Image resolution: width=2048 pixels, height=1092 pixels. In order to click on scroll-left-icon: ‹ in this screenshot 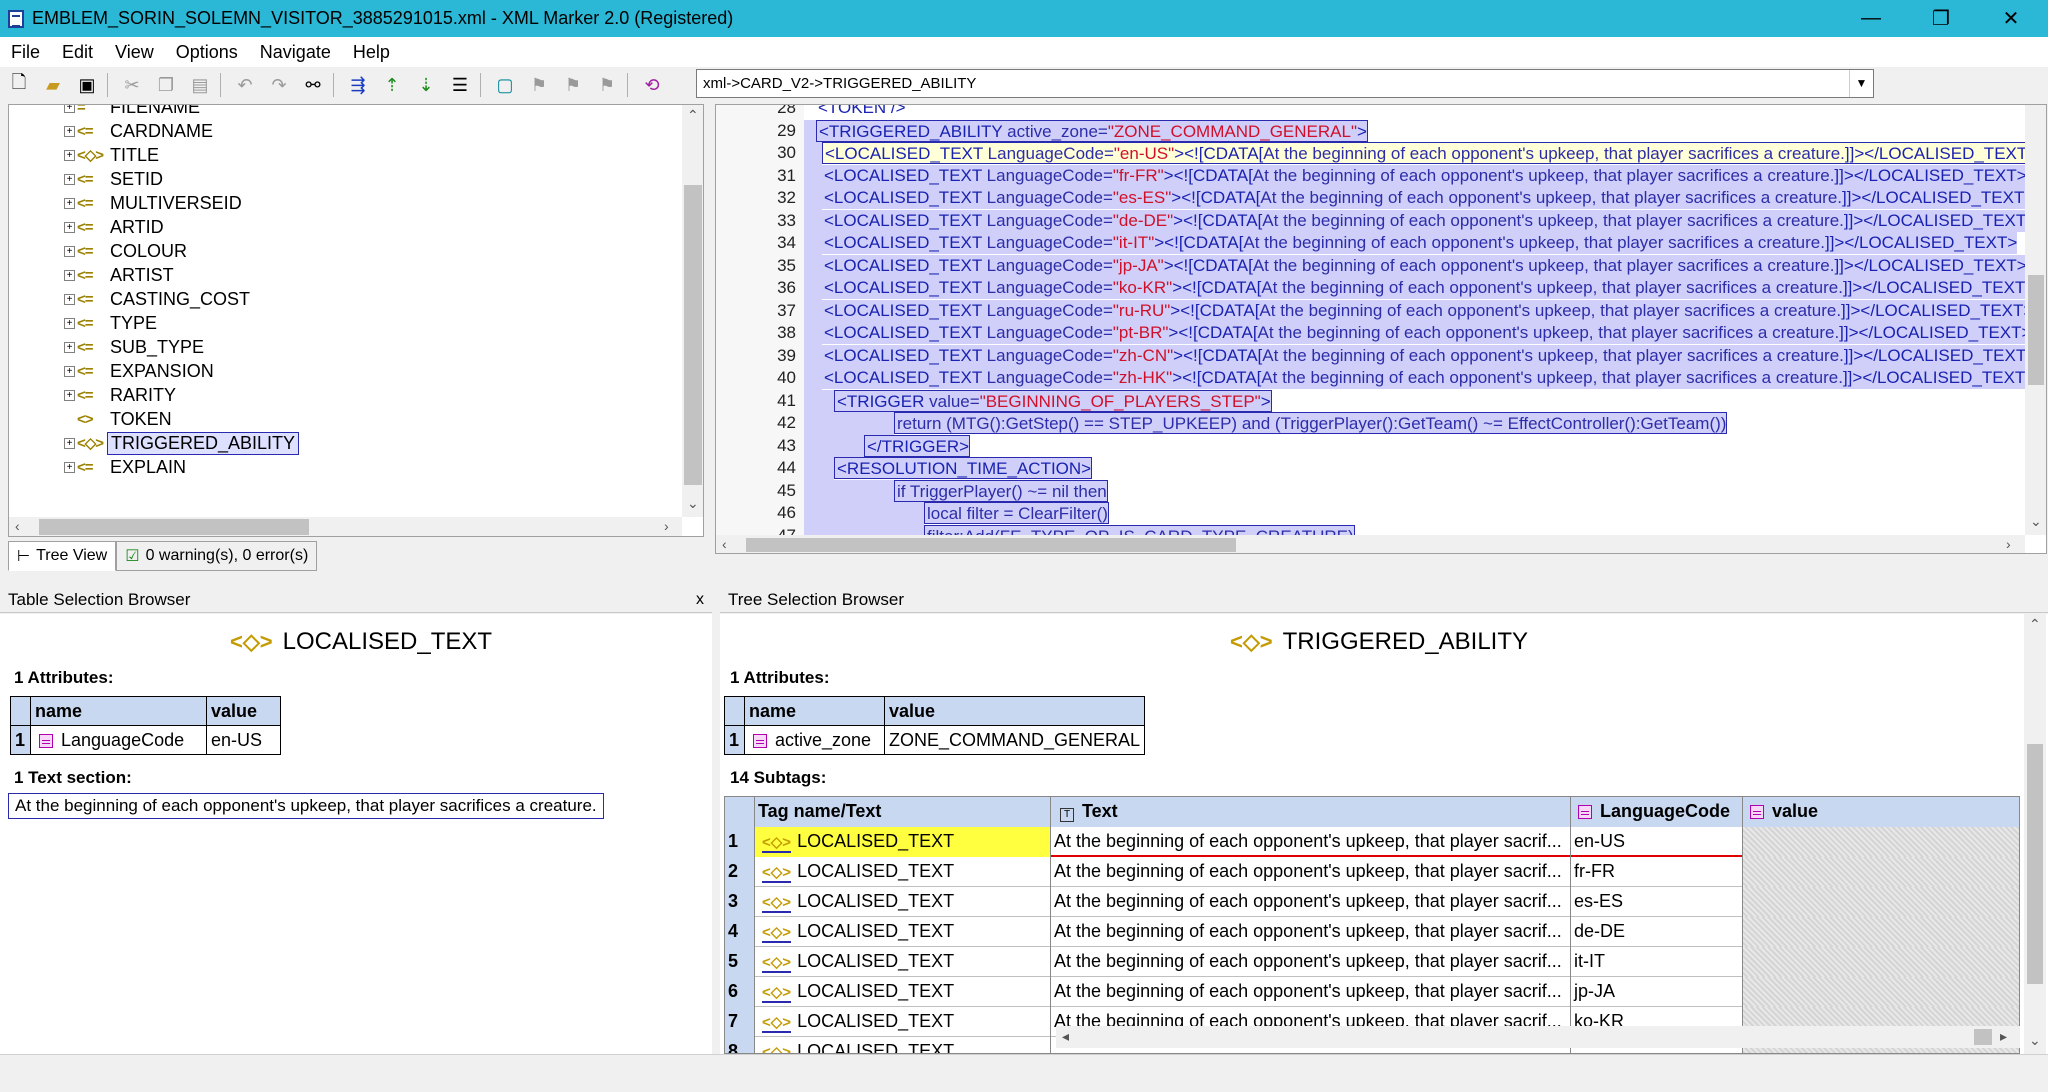, I will do `click(17, 526)`.